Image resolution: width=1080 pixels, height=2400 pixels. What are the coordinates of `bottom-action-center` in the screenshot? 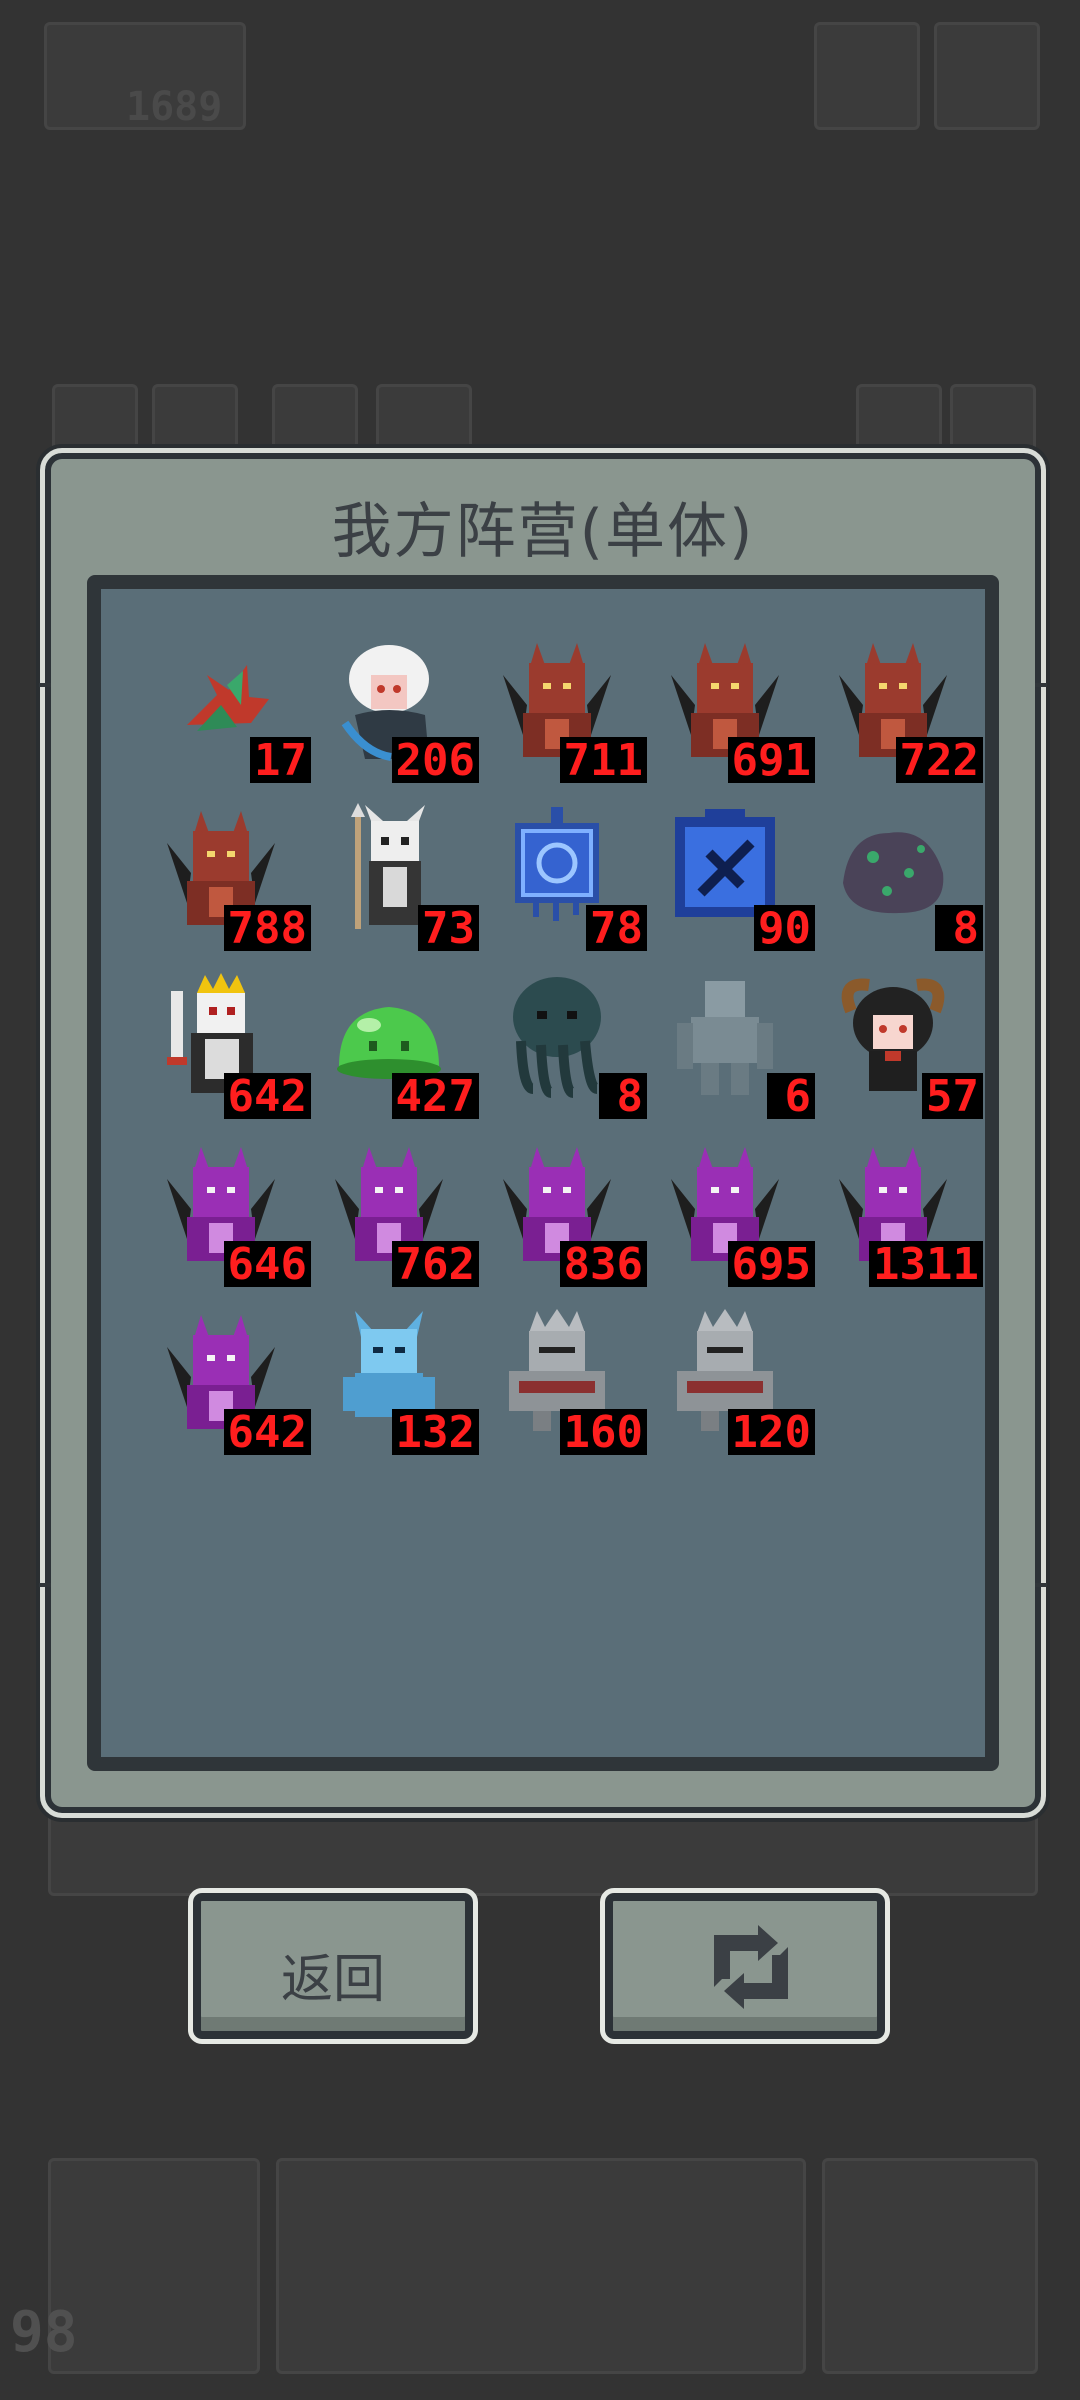 It's located at (541, 2266).